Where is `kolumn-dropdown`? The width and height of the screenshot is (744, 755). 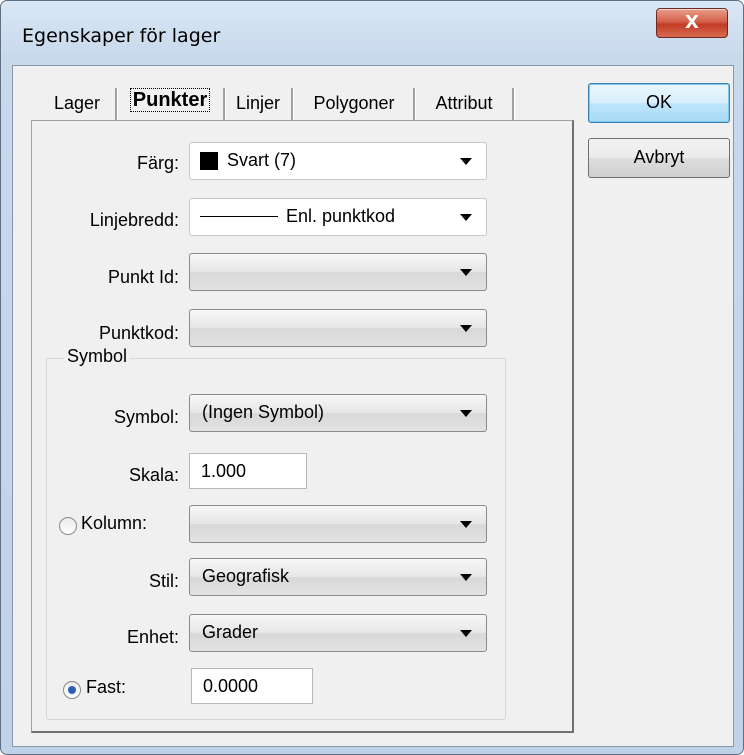 kolumn-dropdown is located at coordinates (338, 524).